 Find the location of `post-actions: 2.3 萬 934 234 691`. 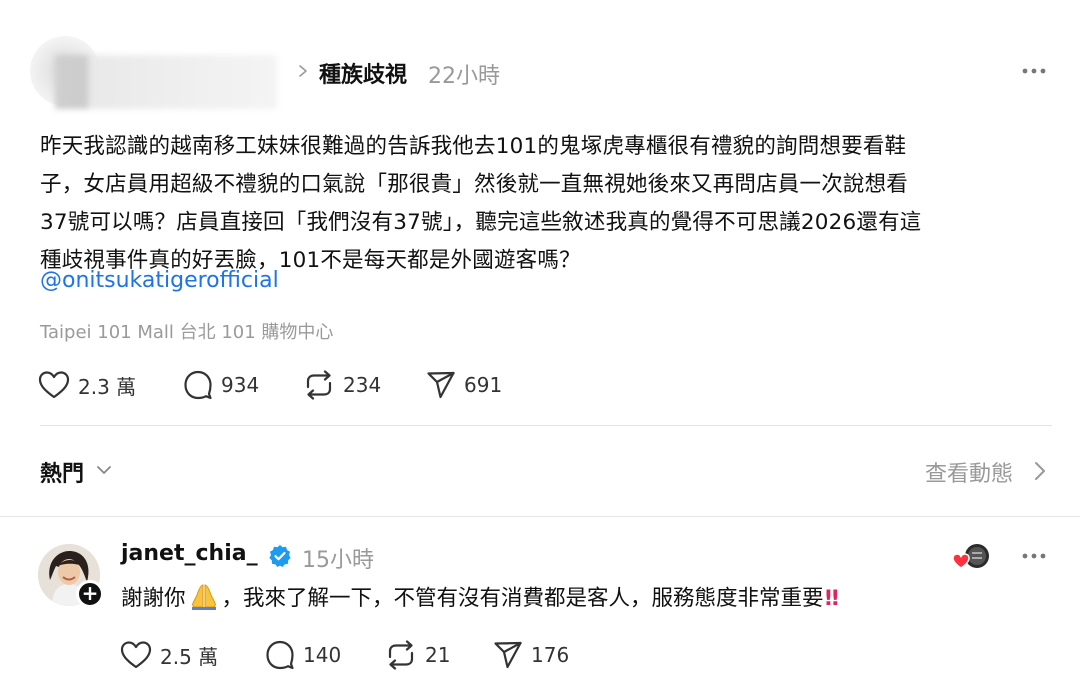

post-actions: 2.3 萬 934 234 691 is located at coordinates (282, 385).